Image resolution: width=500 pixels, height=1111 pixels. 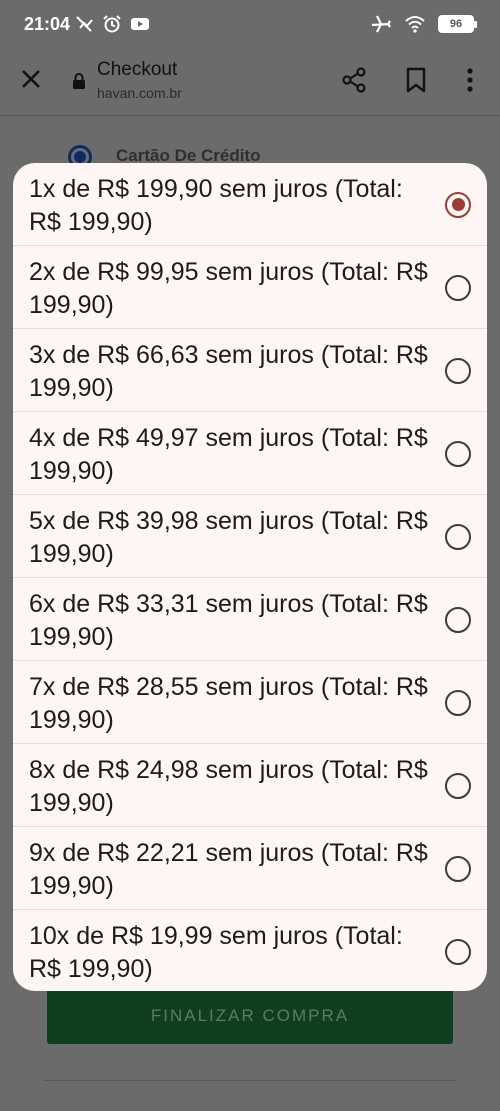 What do you see at coordinates (415, 24) in the screenshot?
I see `wifi-icon` at bounding box center [415, 24].